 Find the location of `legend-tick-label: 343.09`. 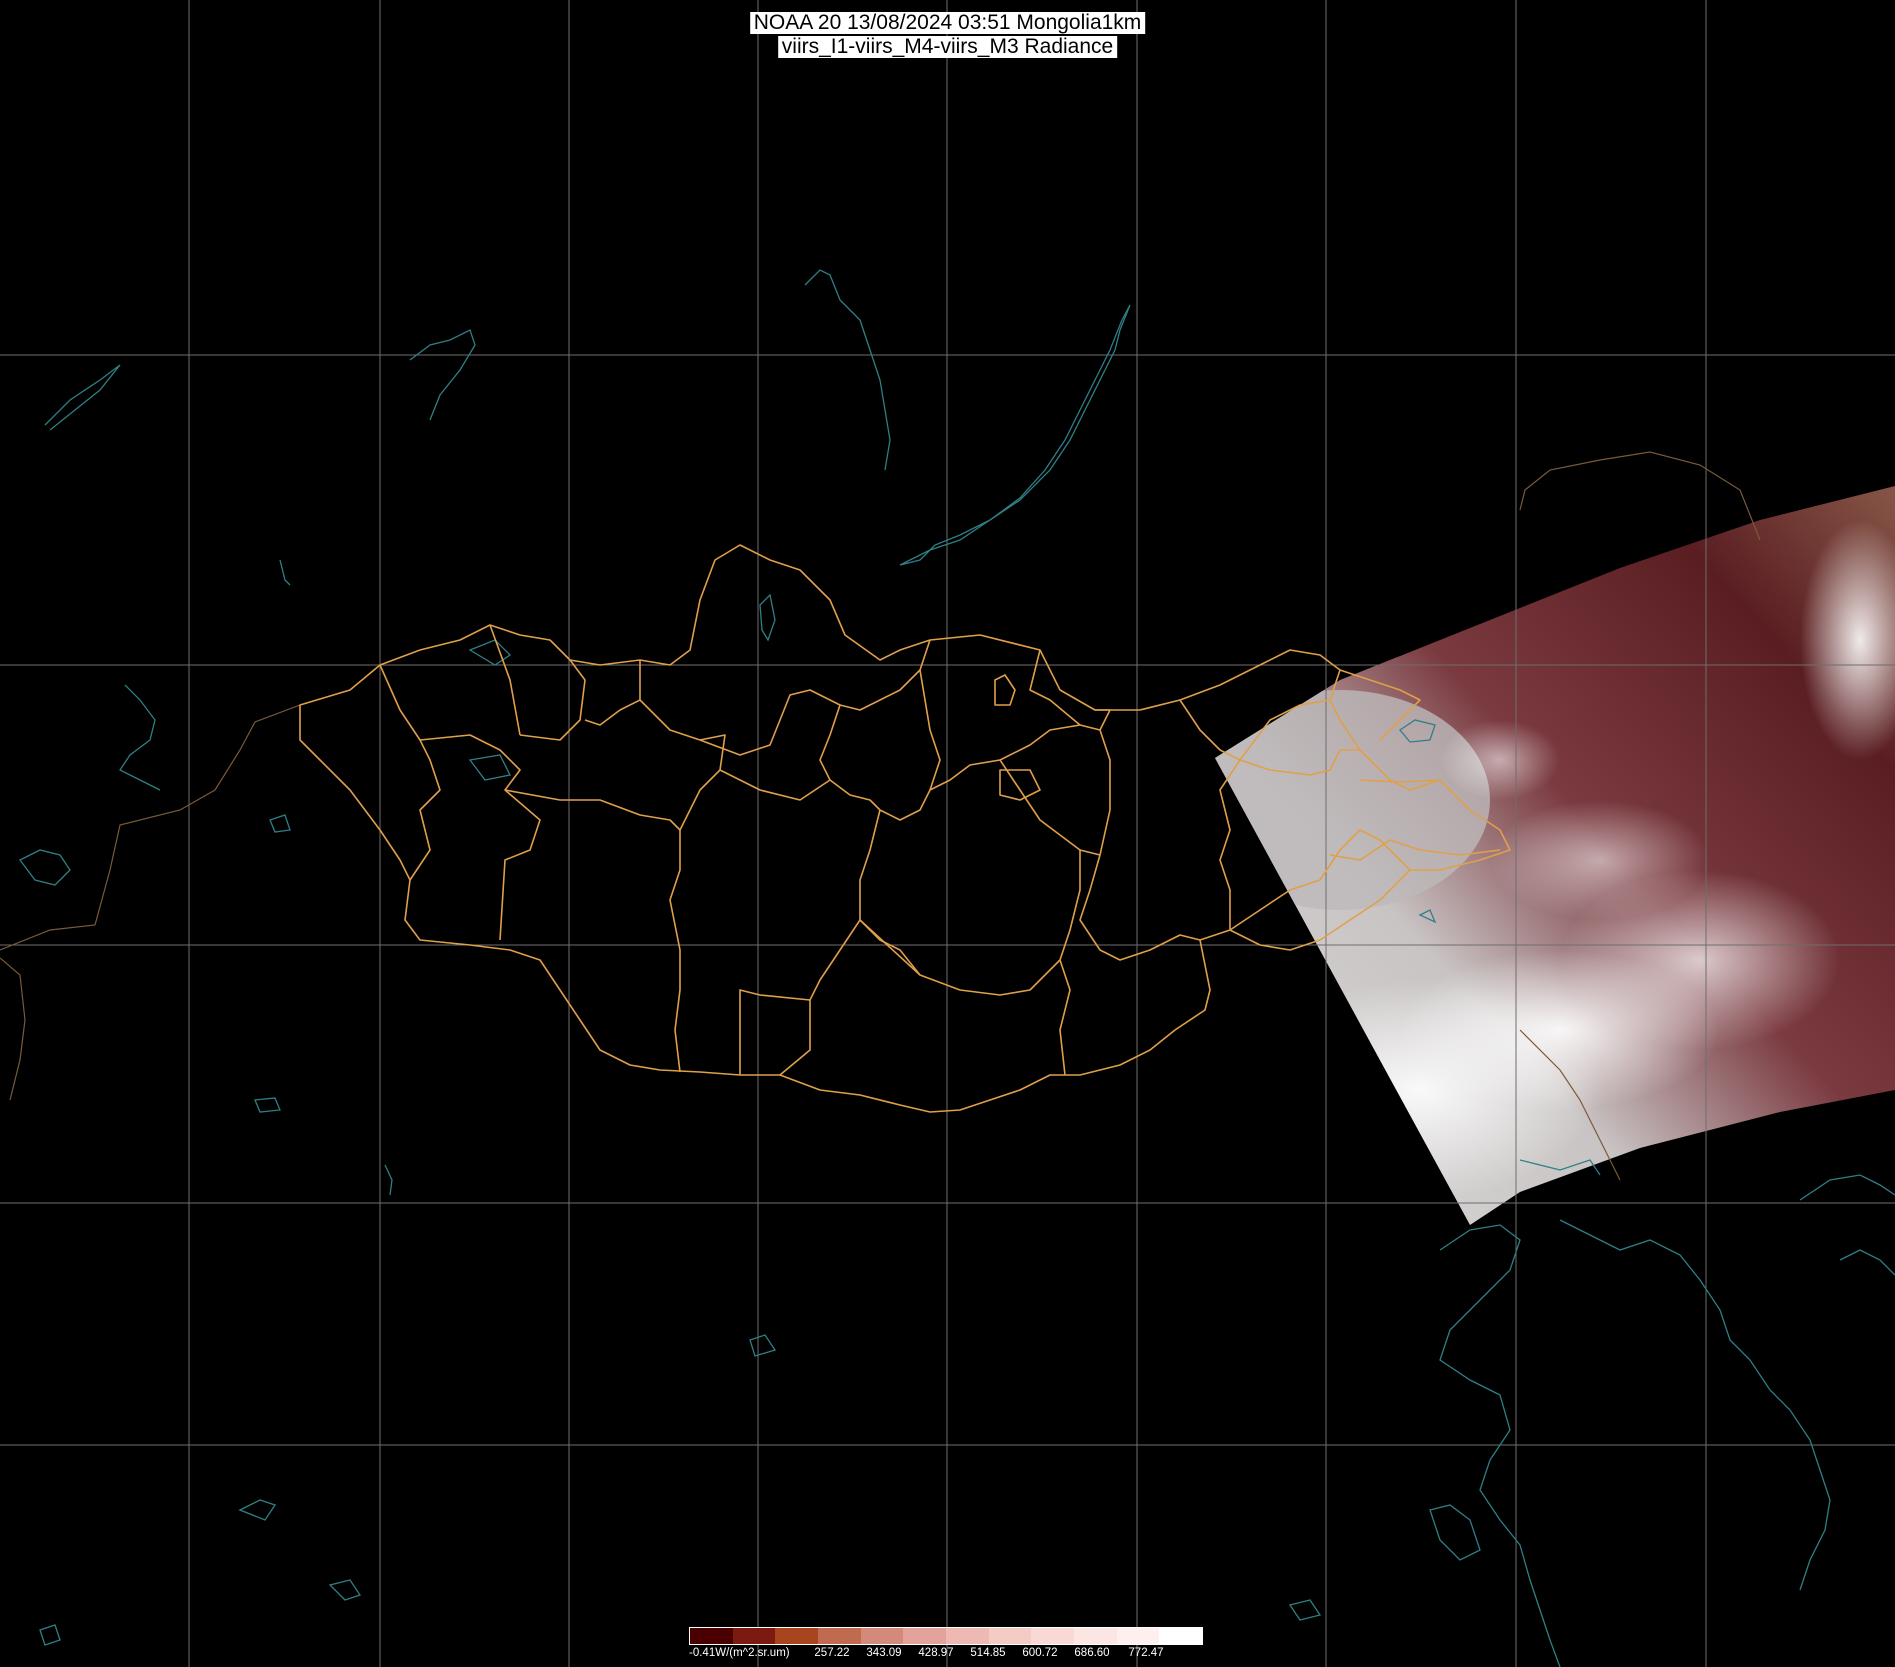

legend-tick-label: 343.09 is located at coordinates (884, 1653).